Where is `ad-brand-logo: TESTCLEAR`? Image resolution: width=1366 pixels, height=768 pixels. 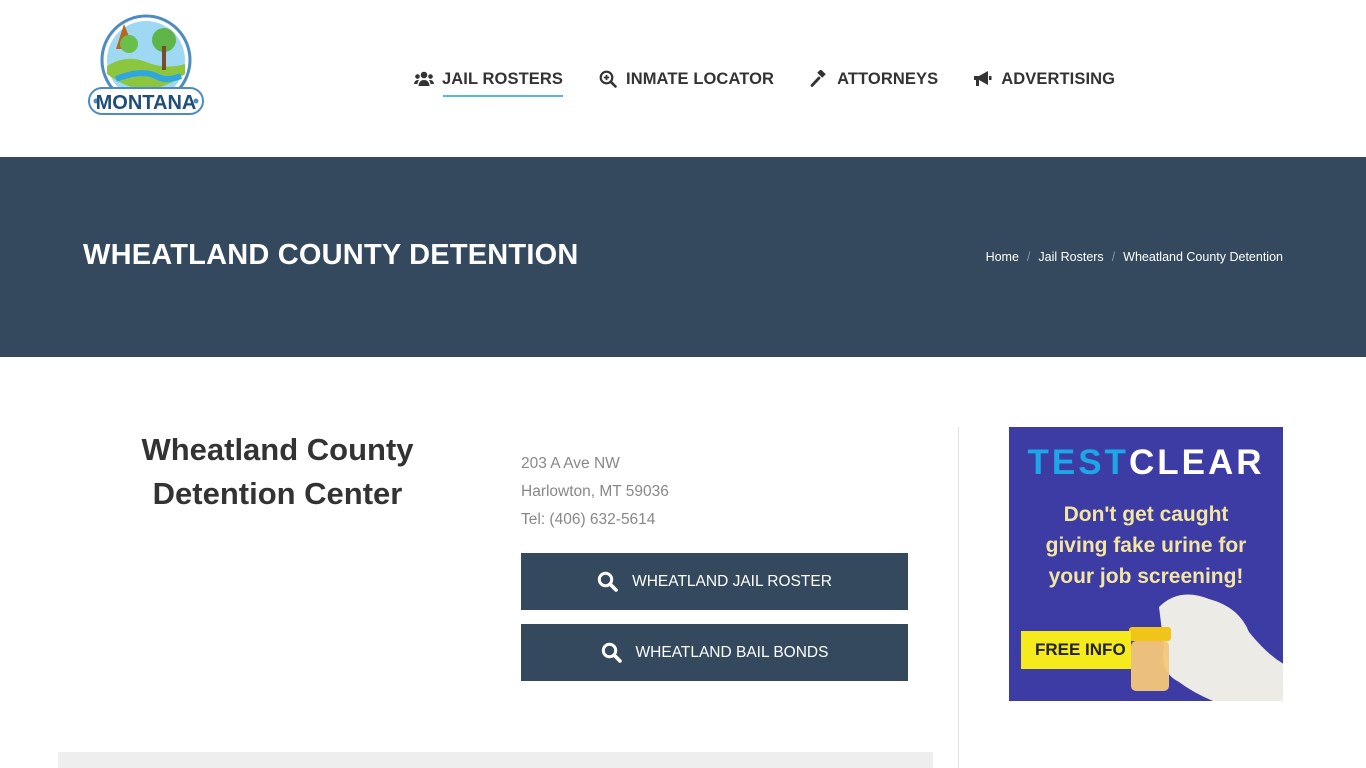 ad-brand-logo: TESTCLEAR is located at coordinates (1146, 462).